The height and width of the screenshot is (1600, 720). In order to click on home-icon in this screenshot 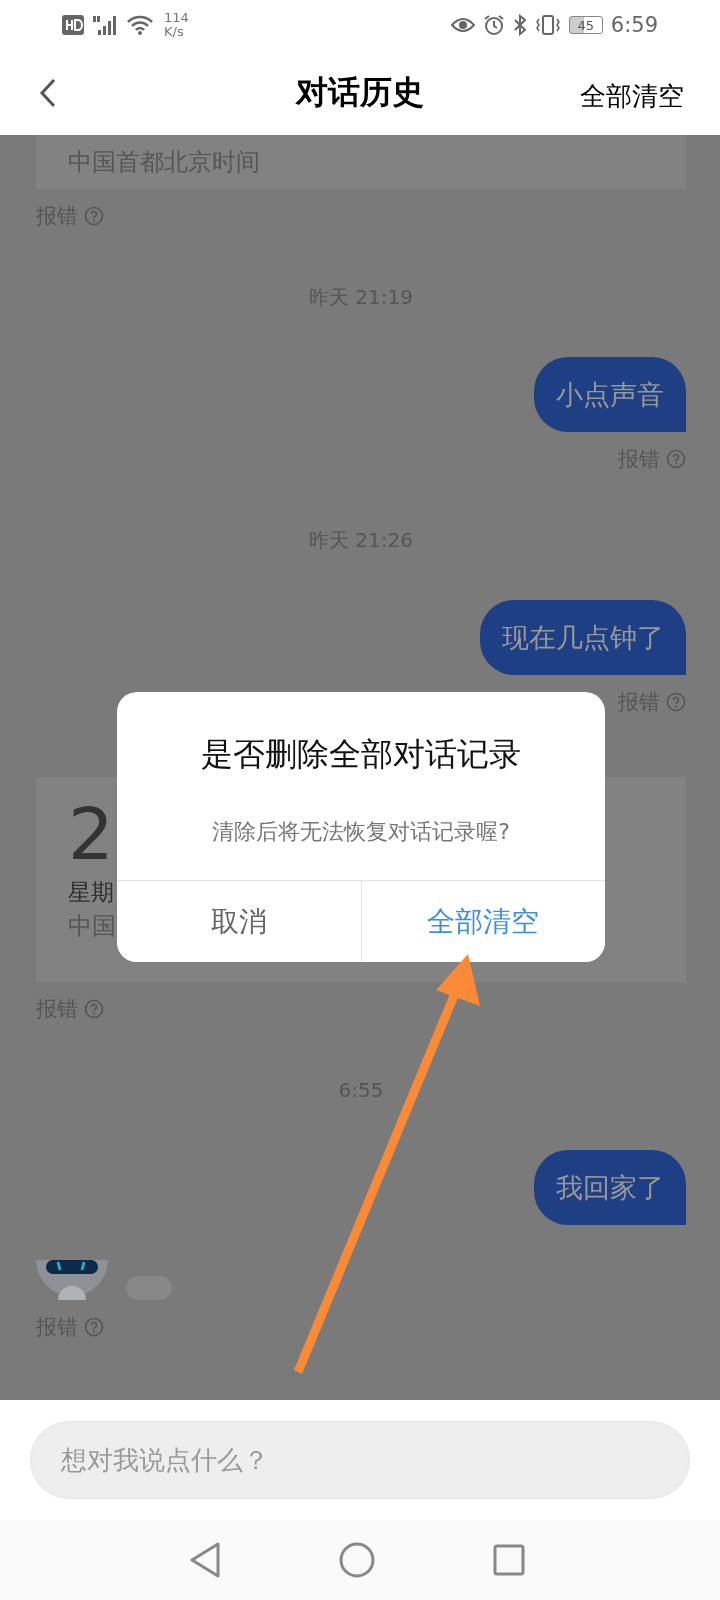, I will do `click(357, 1560)`.